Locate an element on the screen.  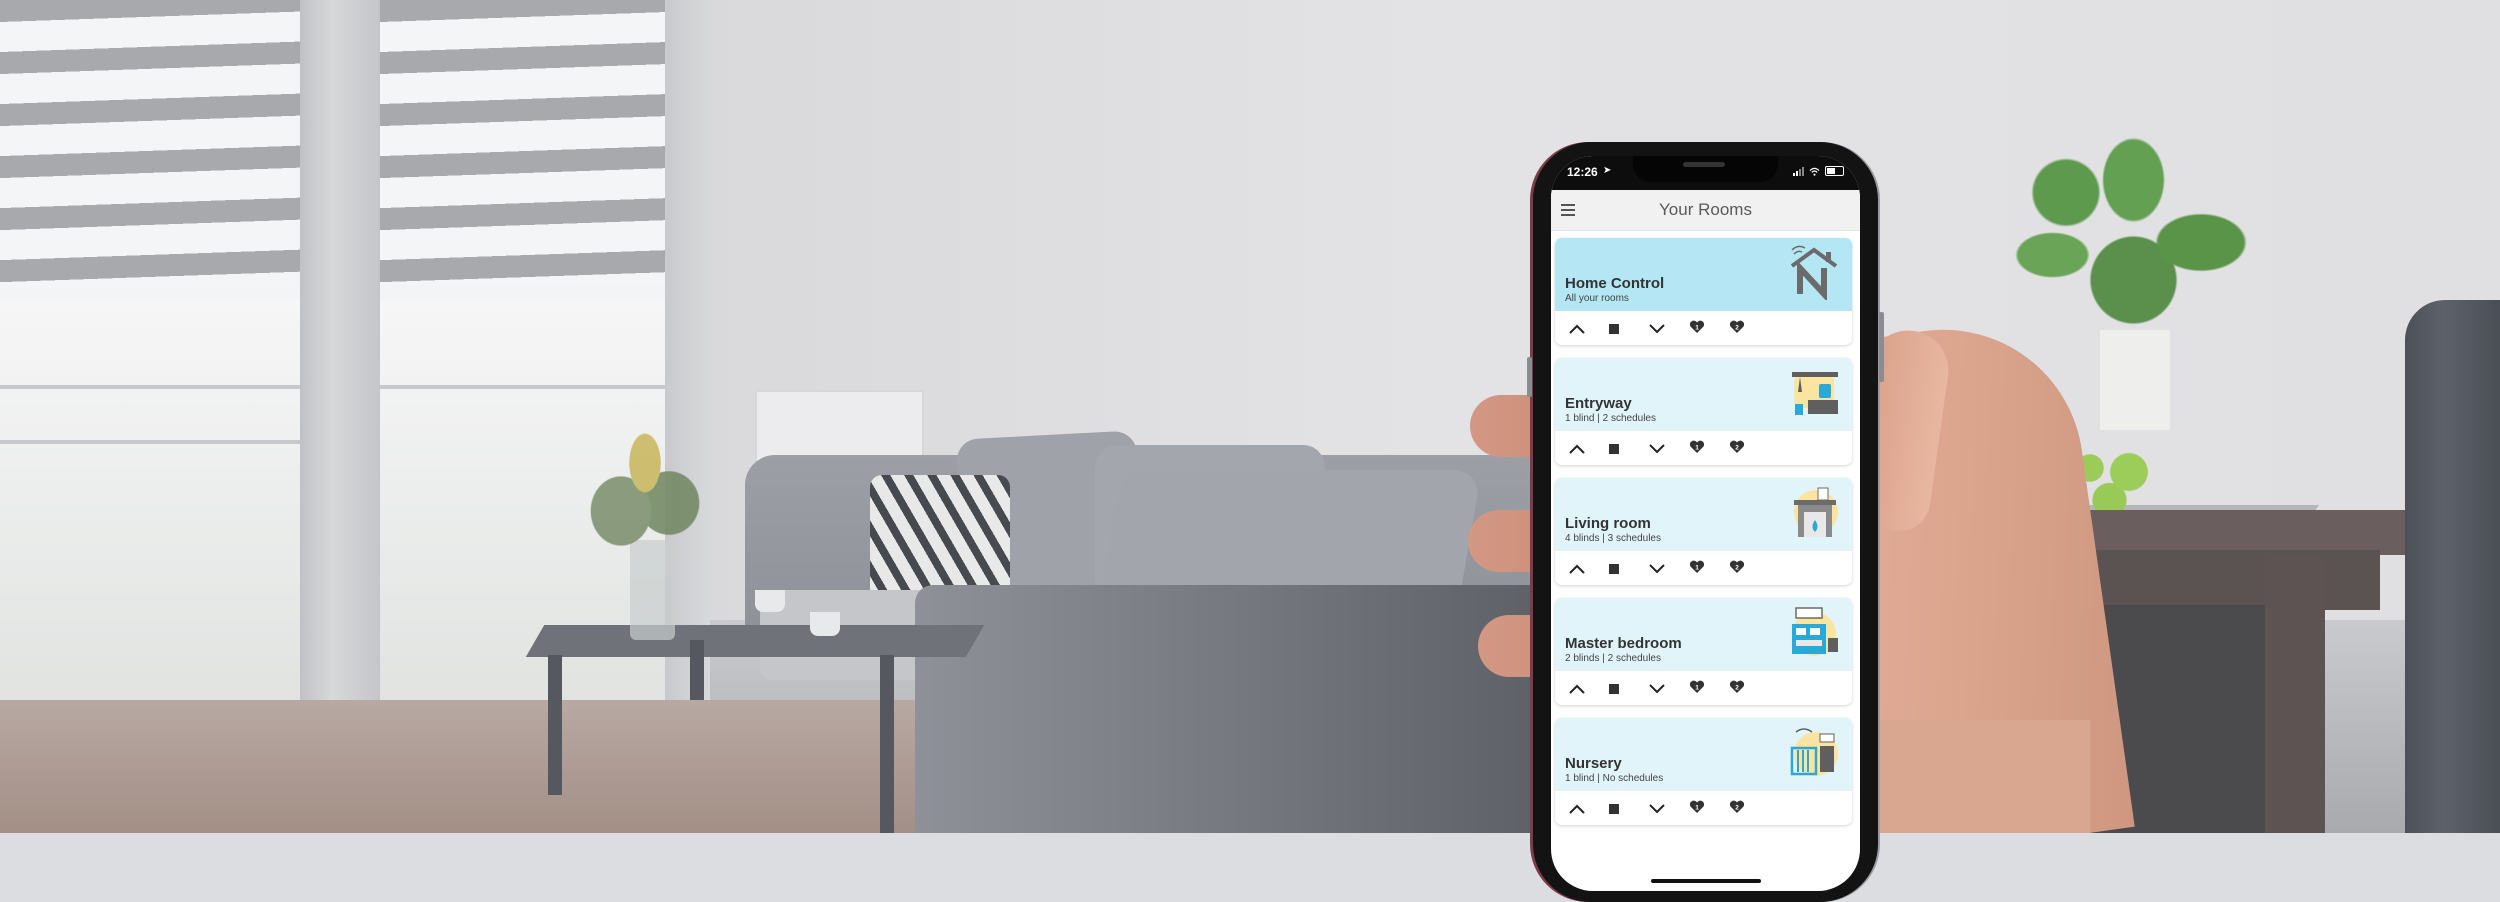
room-card-master-bedroom: Master bedroom 2 blinds | 2 schedules 1 2 is located at coordinates (1703, 651).